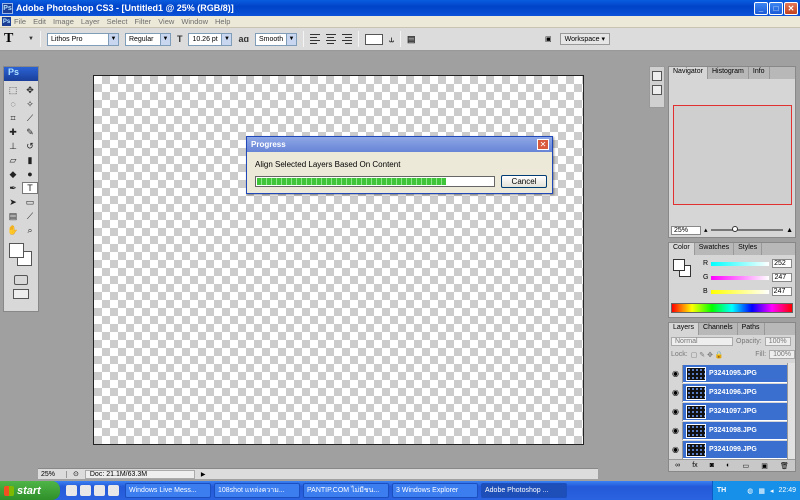 The image size is (800, 500). I want to click on foreground-color-swatch, so click(16, 250).